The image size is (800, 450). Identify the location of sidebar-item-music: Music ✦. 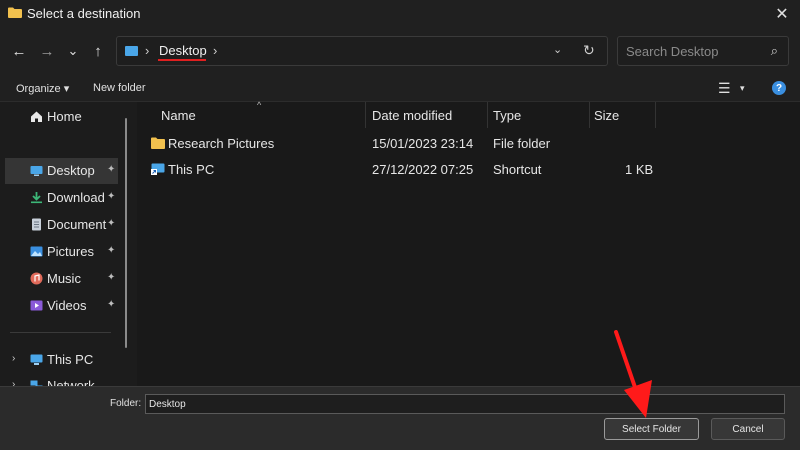
(61, 279).